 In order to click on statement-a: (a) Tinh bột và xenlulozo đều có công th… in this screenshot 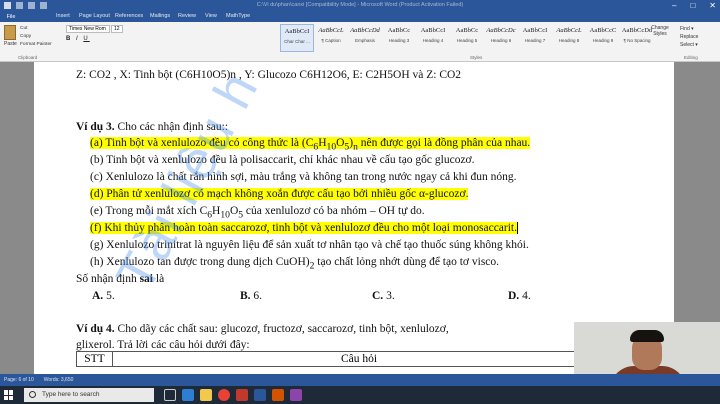, I will do `click(310, 145)`.